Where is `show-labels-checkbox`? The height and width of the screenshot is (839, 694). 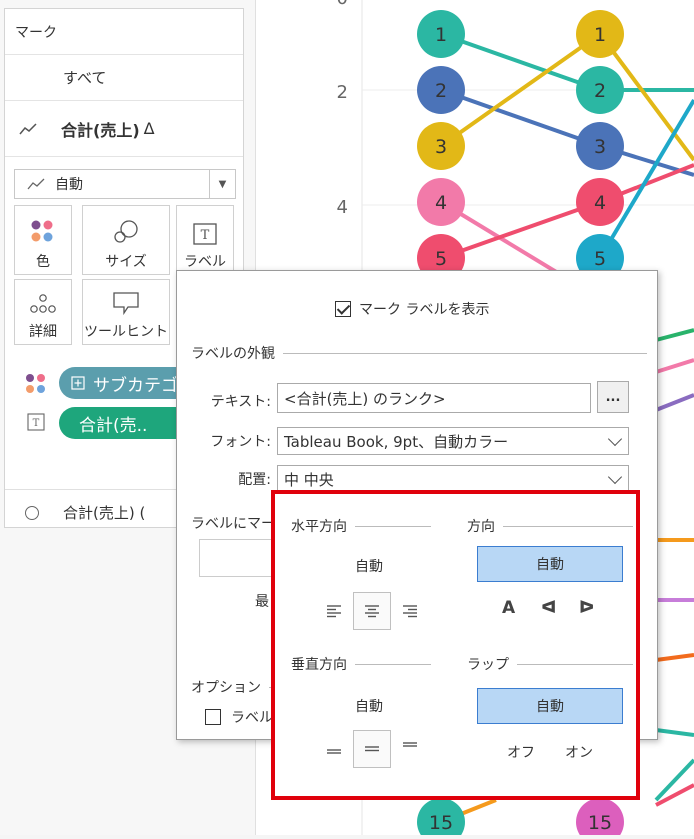 show-labels-checkbox is located at coordinates (343, 309).